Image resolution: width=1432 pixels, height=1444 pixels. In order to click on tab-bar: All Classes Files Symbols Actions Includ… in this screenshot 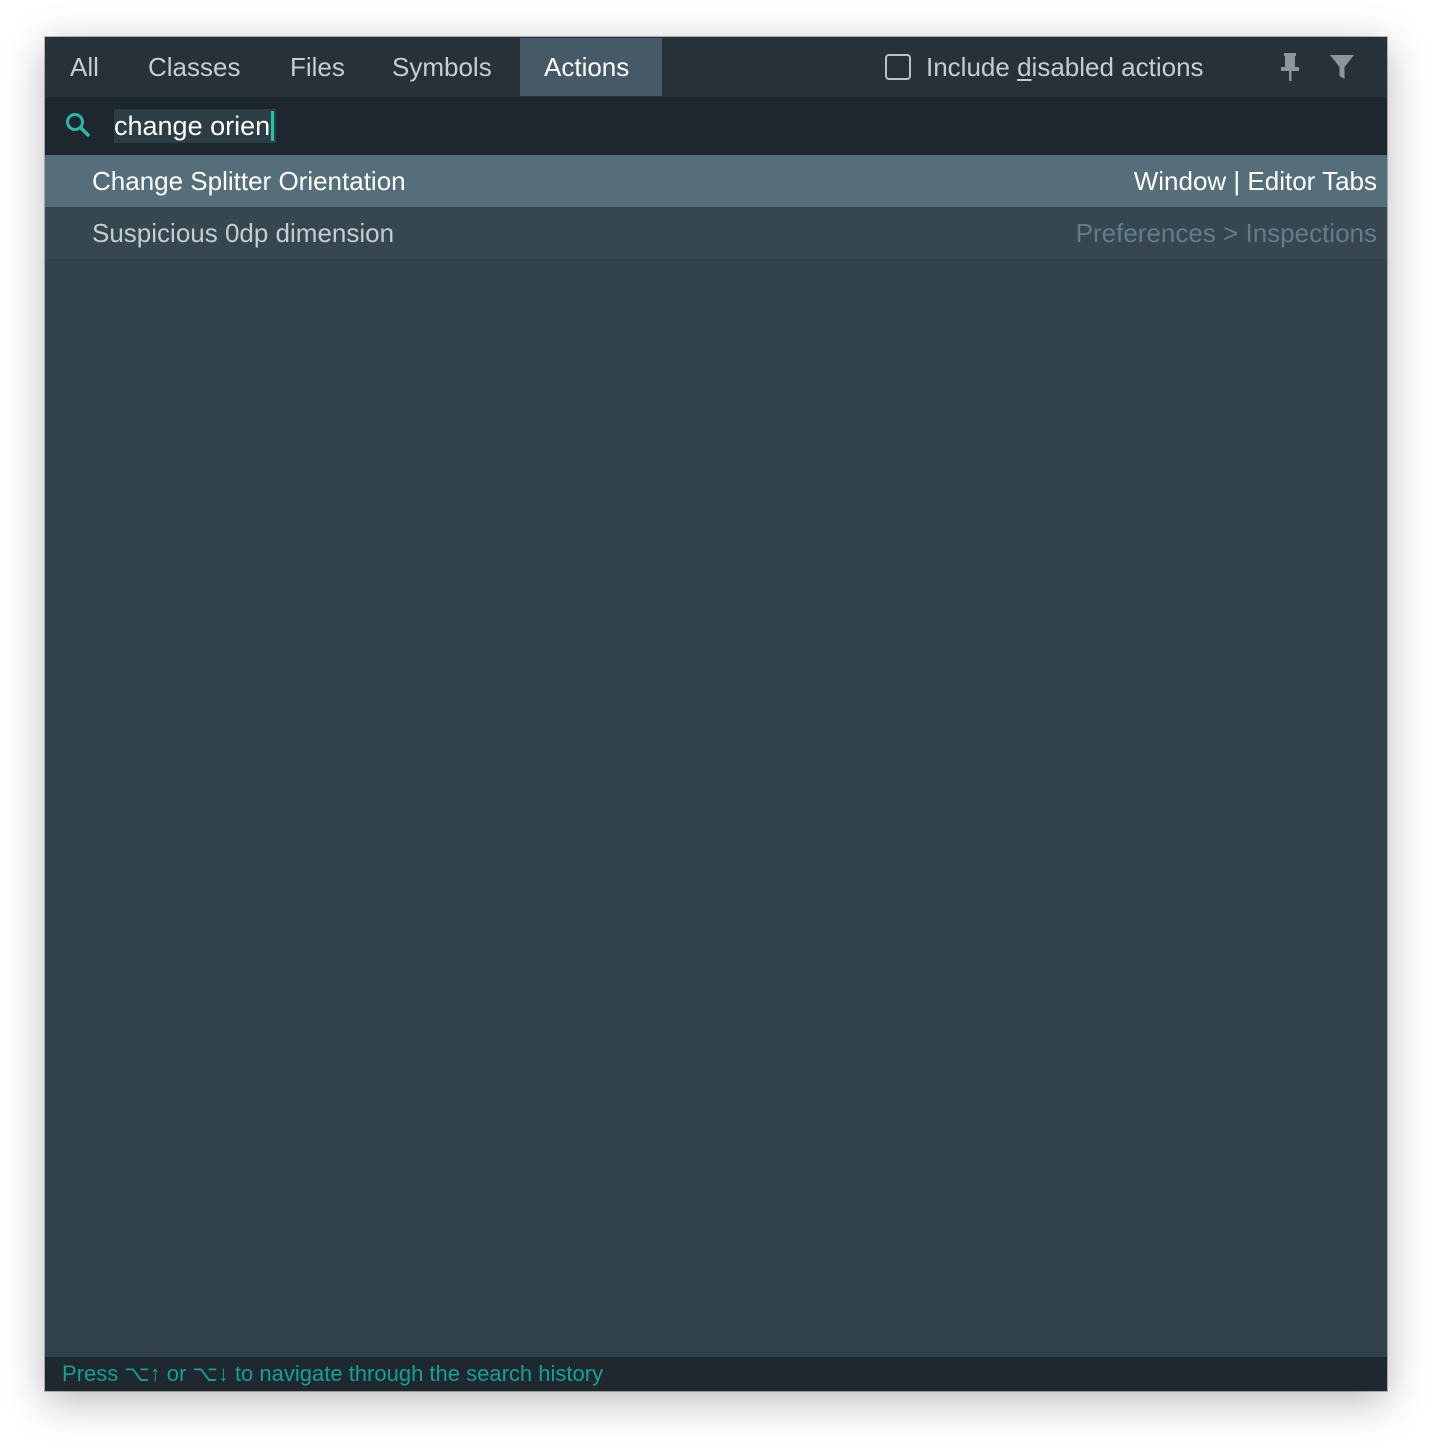, I will do `click(716, 67)`.